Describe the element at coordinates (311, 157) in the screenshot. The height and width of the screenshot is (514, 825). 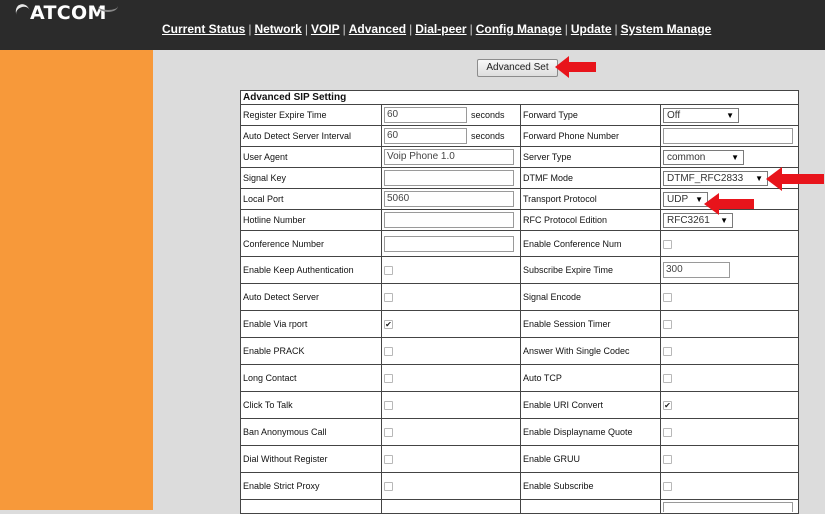
I see `label-user-agent: User Agent` at that location.